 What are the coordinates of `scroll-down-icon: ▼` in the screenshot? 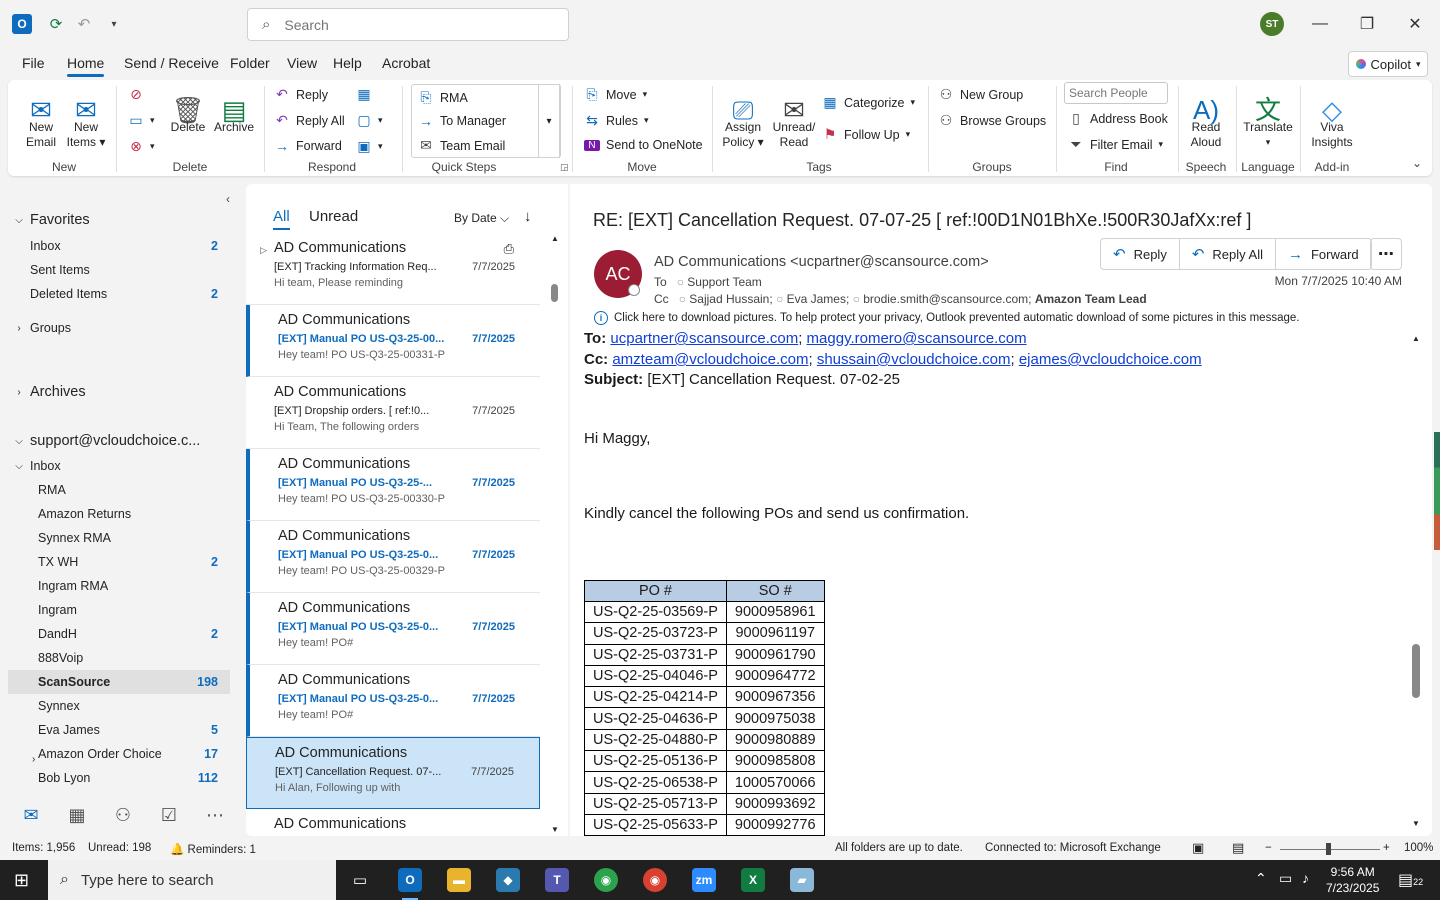 It's located at (555, 829).